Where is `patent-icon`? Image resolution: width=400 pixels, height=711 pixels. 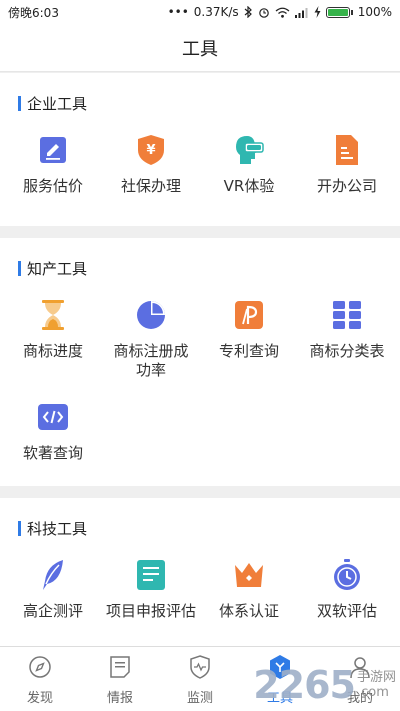 patent-icon is located at coordinates (249, 315).